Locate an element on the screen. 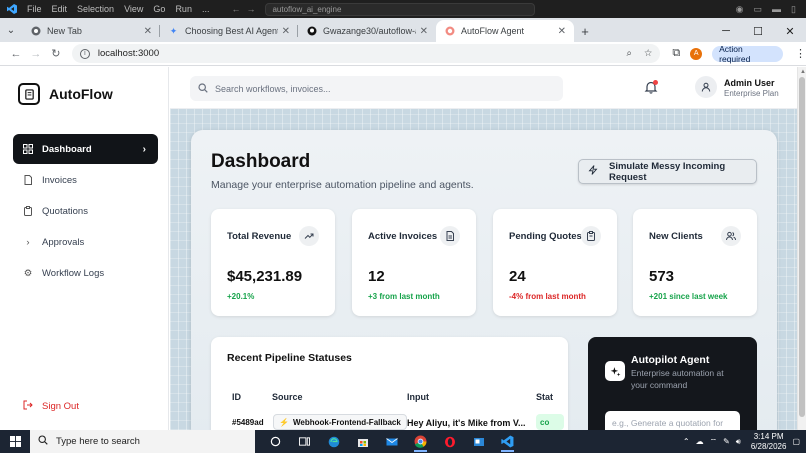 This screenshot has height=453, width=806. menu-selection: Selection is located at coordinates (95, 9).